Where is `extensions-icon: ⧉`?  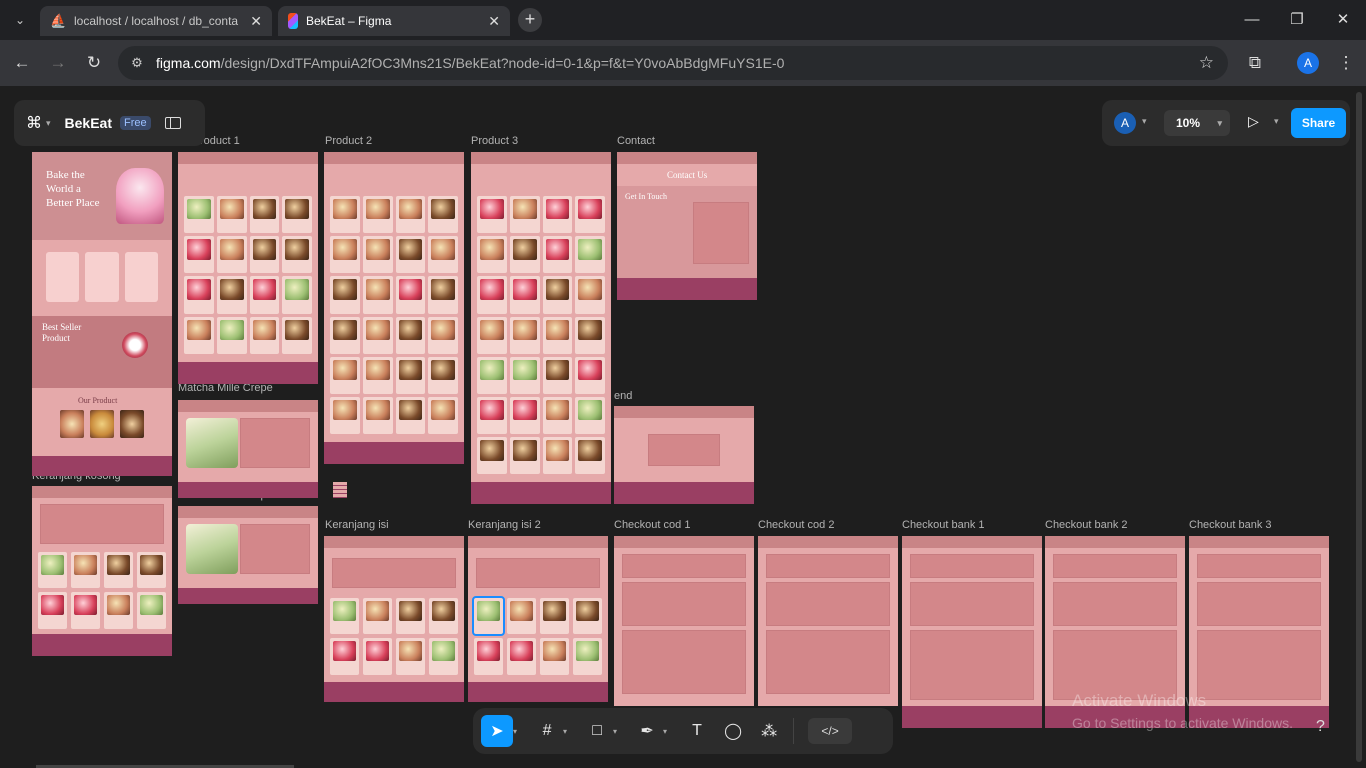
extensions-icon: ⧉ is located at coordinates (1255, 63).